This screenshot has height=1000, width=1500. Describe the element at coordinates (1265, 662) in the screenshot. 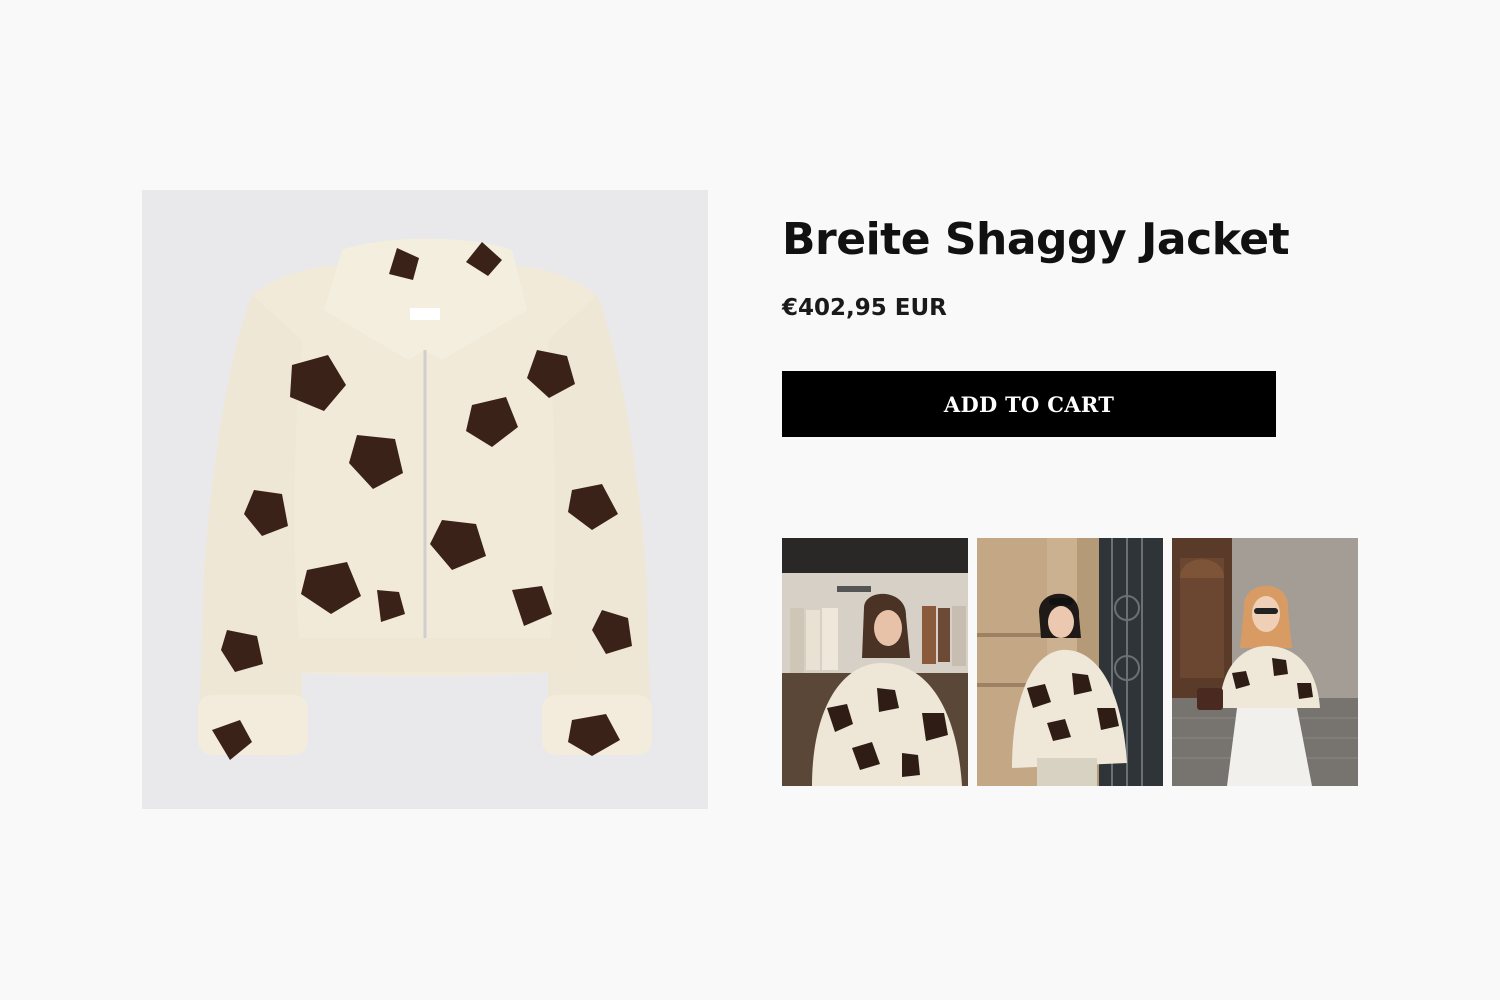

I see `thumbnail-model-street` at that location.